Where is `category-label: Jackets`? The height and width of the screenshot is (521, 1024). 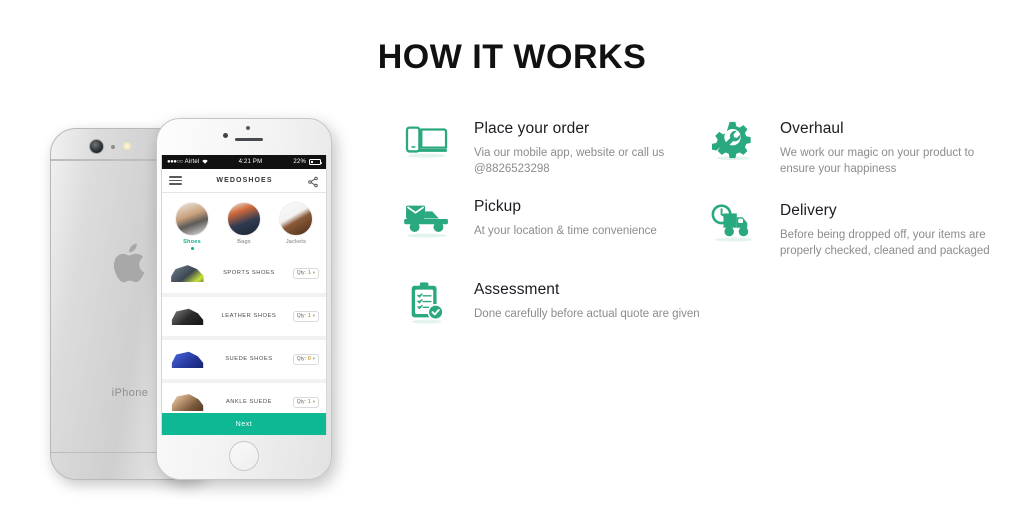 category-label: Jackets is located at coordinates (296, 242).